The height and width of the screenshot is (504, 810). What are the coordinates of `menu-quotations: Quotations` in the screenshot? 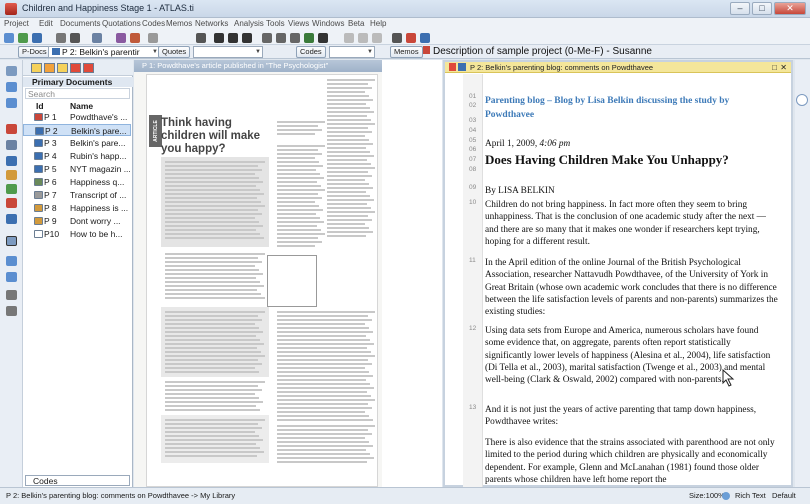 It's located at (121, 23).